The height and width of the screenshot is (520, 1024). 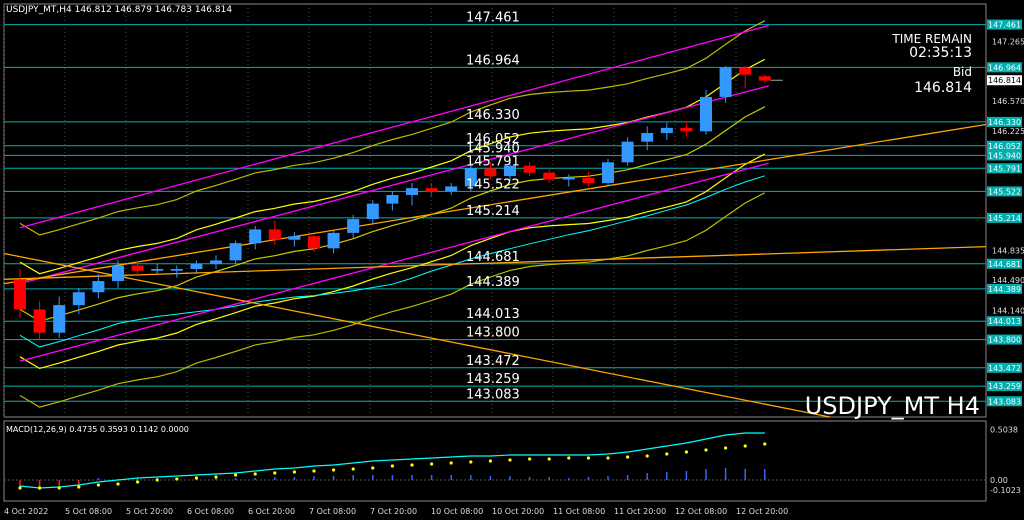 I want to click on level-label: 143.259, so click(x=493, y=379).